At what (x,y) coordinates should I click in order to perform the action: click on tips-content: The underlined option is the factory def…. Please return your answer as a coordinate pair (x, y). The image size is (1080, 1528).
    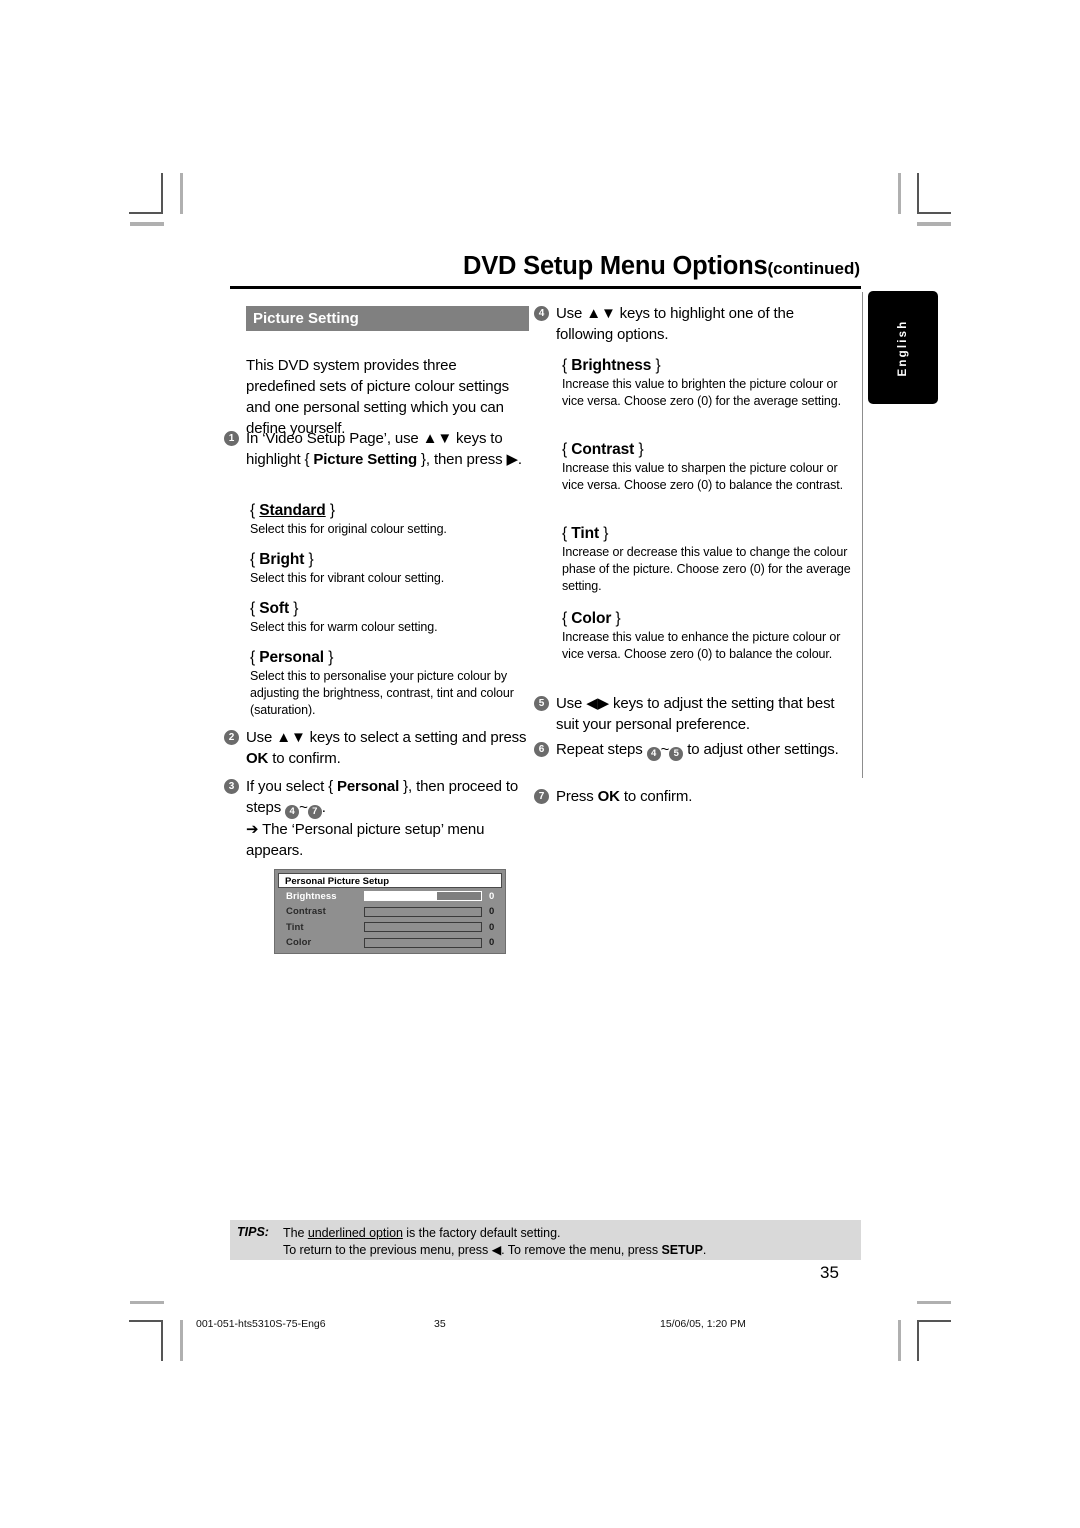
    Looking at the image, I should click on (494, 1242).